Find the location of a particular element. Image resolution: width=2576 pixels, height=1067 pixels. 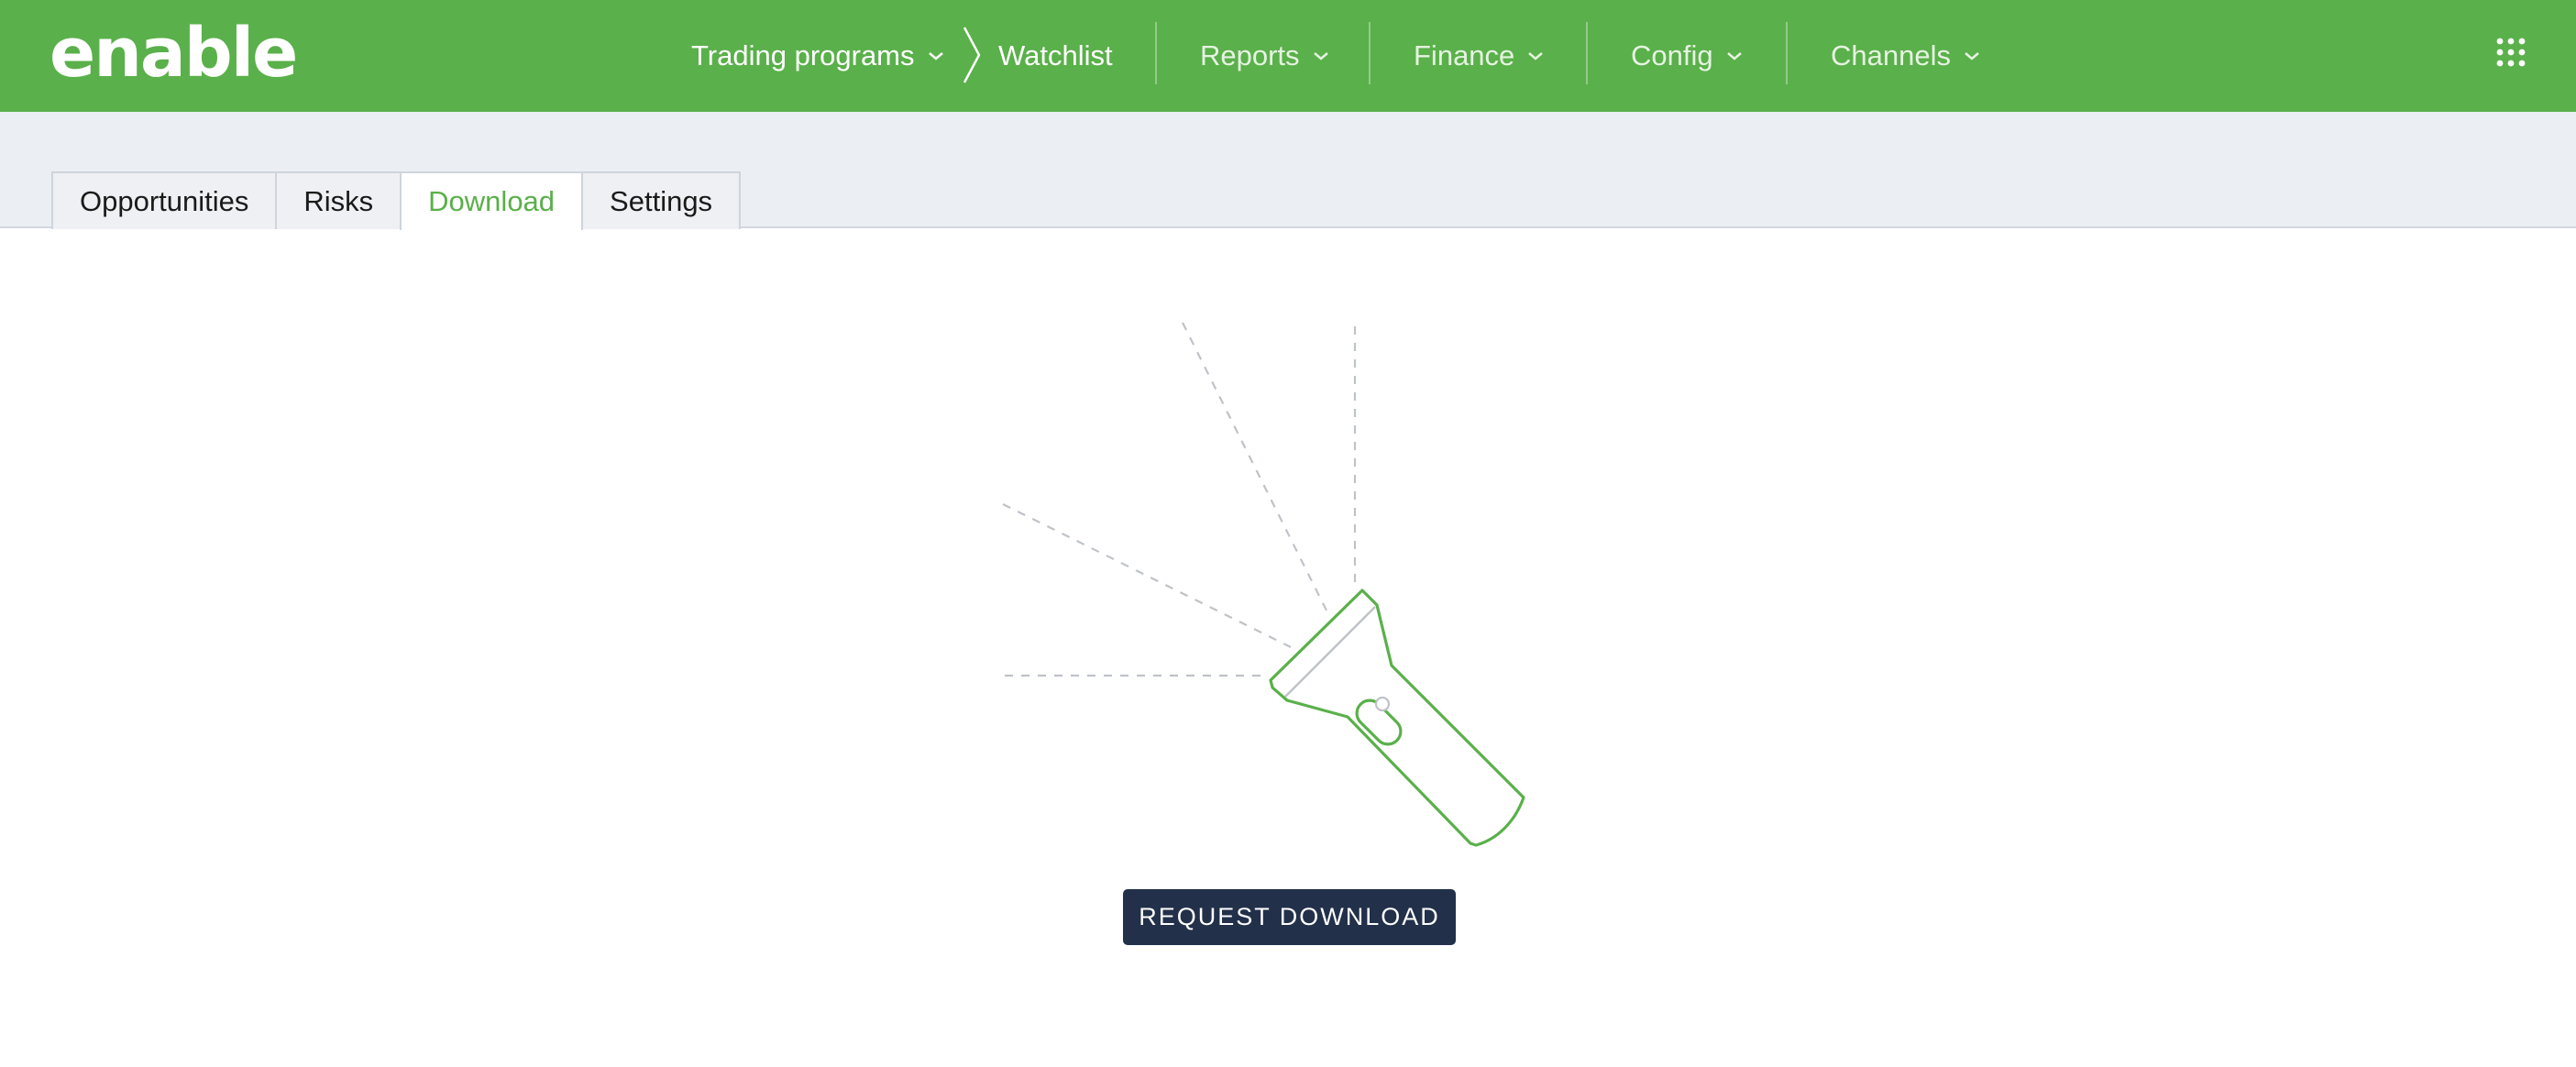

nav-trading-programs: Trading programs is located at coordinates (820, 56).